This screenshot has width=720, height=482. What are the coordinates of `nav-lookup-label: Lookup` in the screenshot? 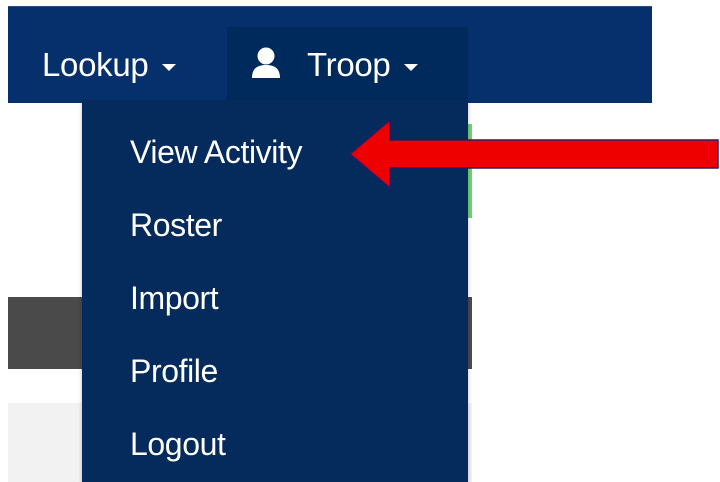 It's located at (95, 64).